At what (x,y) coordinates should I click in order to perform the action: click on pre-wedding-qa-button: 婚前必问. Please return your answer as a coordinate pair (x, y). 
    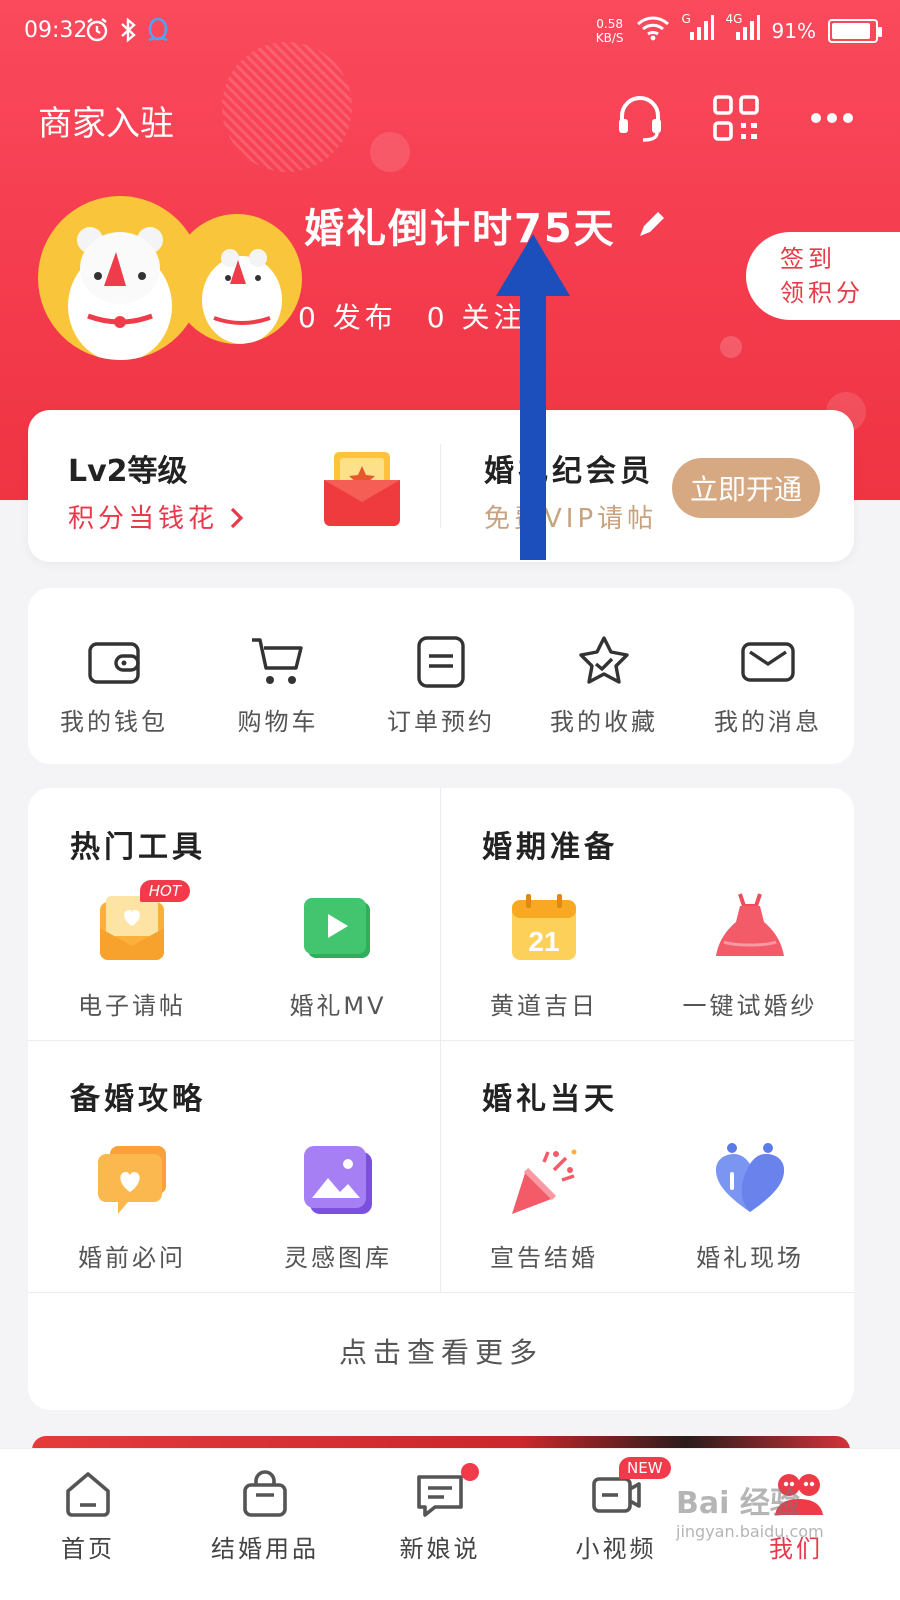
    Looking at the image, I should click on (132, 1206).